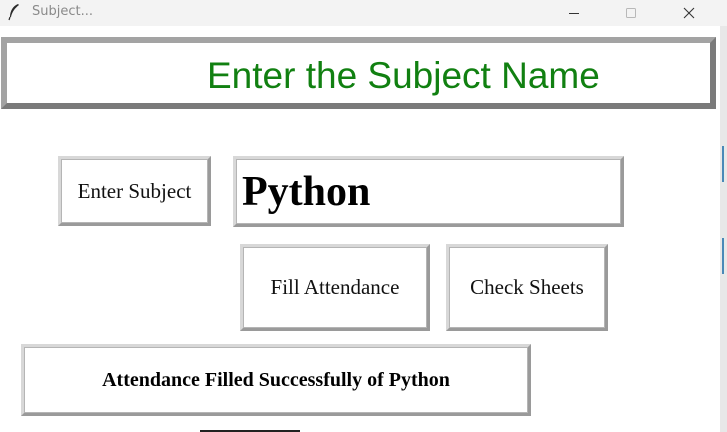 The height and width of the screenshot is (432, 727). I want to click on page-title: Enter the Subject Name, so click(403, 75).